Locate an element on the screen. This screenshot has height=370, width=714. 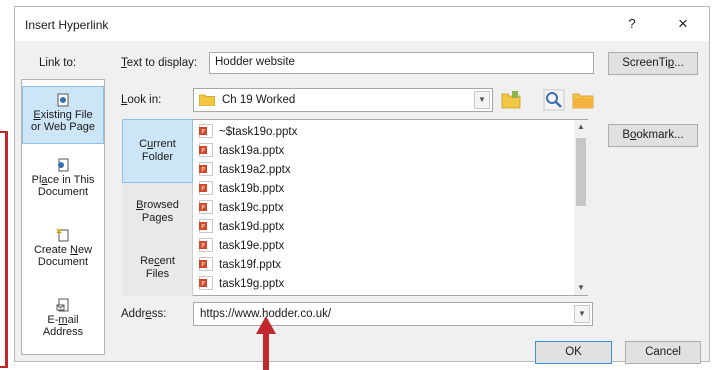
link-to-place-in-document: Place in This Document is located at coordinates (63, 179).